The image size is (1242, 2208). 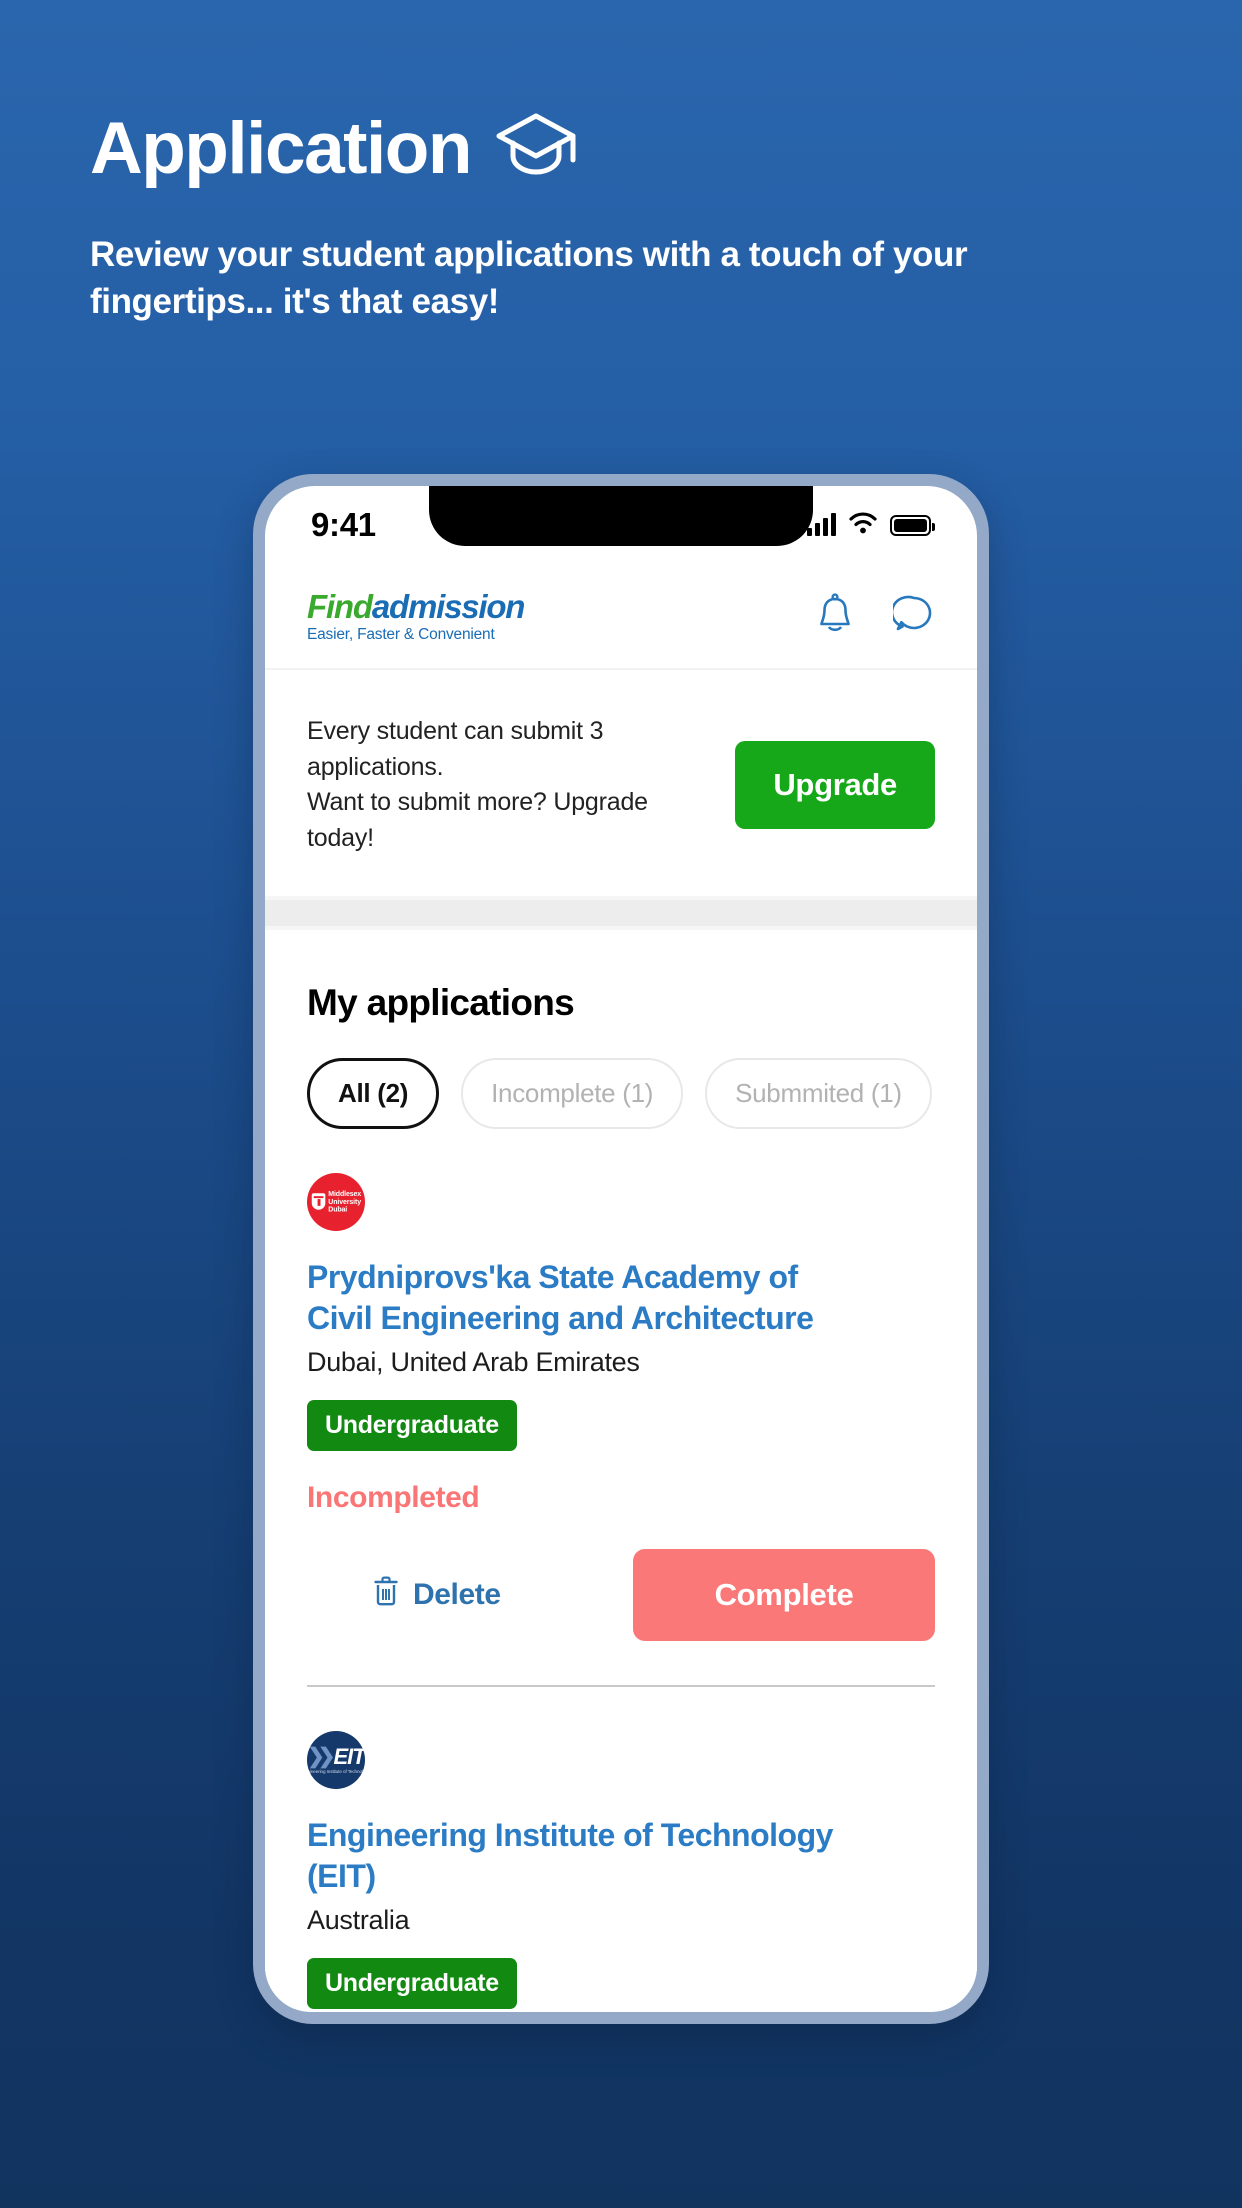 I want to click on shield-icon, so click(x=318, y=1202).